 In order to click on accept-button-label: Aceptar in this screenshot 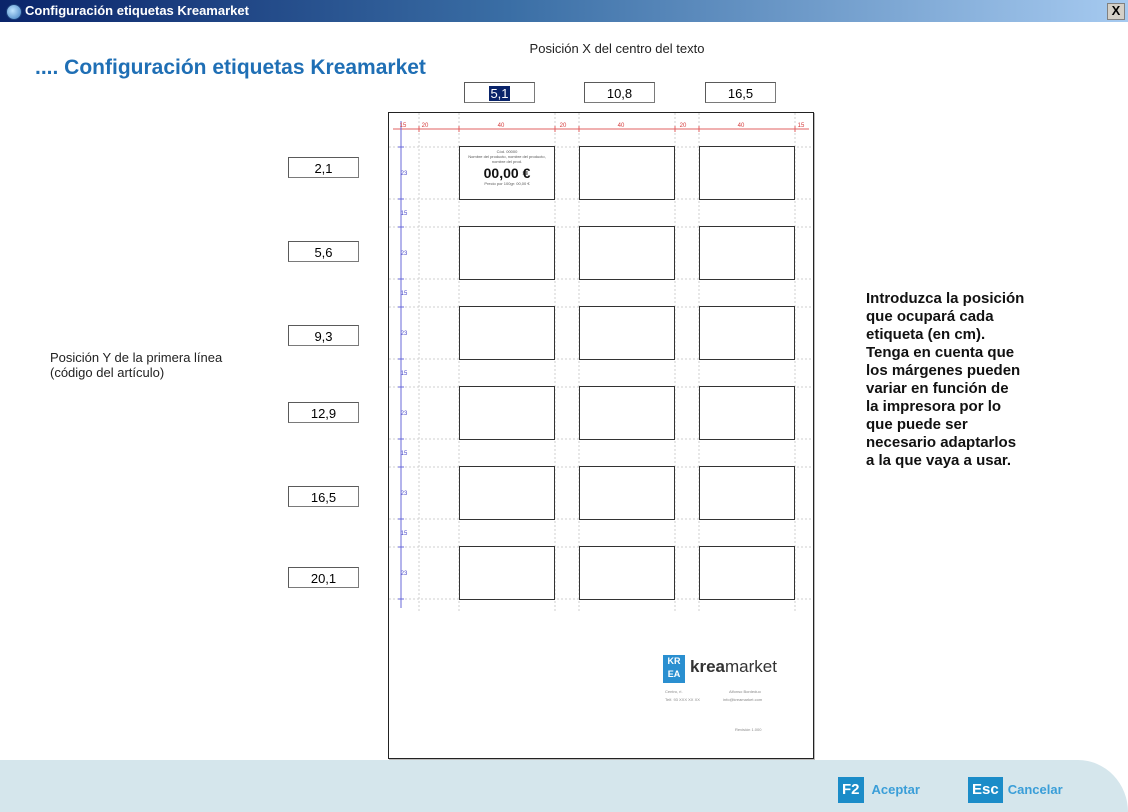, I will do `click(895, 789)`.